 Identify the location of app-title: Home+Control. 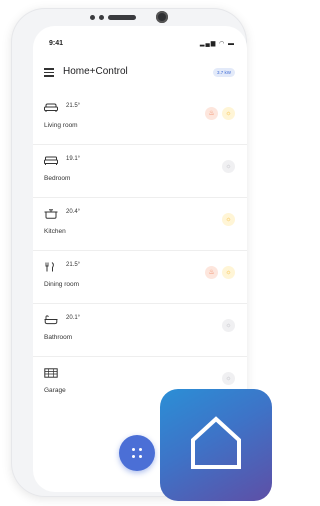
(95, 71).